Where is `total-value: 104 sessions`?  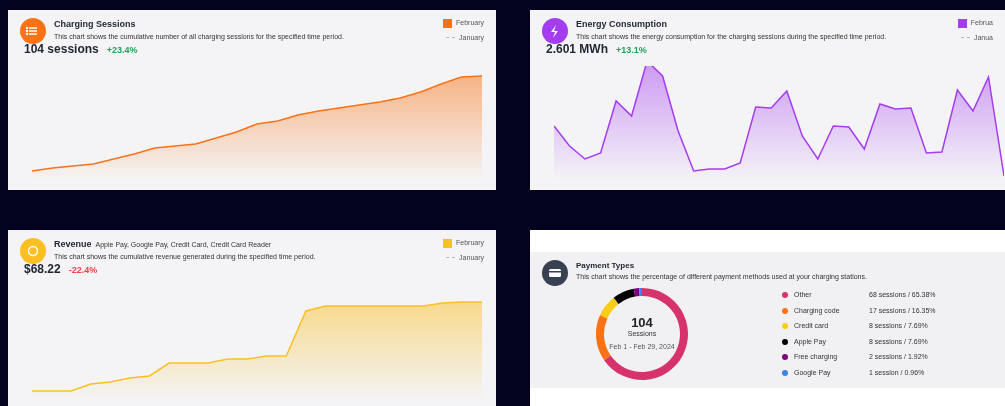 total-value: 104 sessions is located at coordinates (61, 49).